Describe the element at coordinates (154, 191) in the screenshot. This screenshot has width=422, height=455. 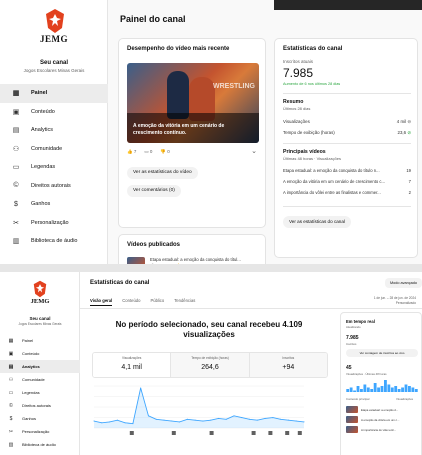
I see `comments-button: Ver comentários (0)` at that location.